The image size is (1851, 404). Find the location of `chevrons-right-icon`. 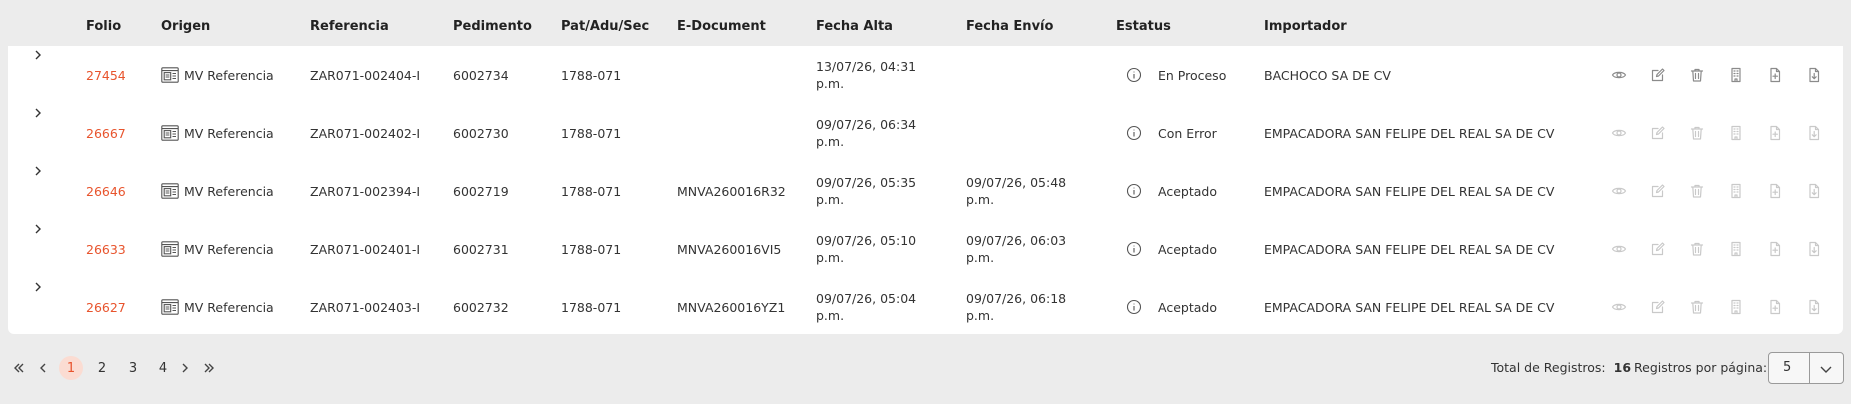

chevrons-right-icon is located at coordinates (209, 368).